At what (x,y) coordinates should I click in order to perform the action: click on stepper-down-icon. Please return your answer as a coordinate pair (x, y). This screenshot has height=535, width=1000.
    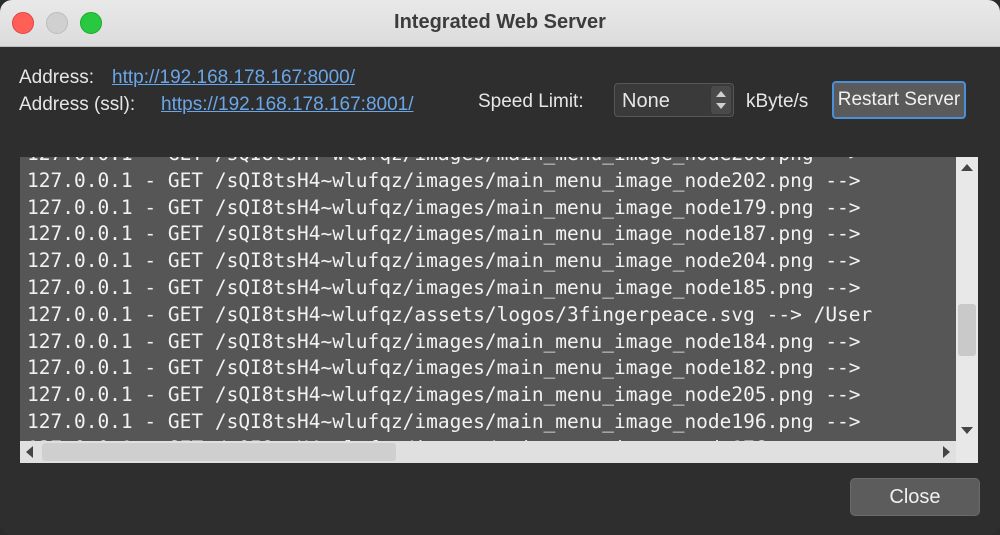
    Looking at the image, I should click on (721, 106).